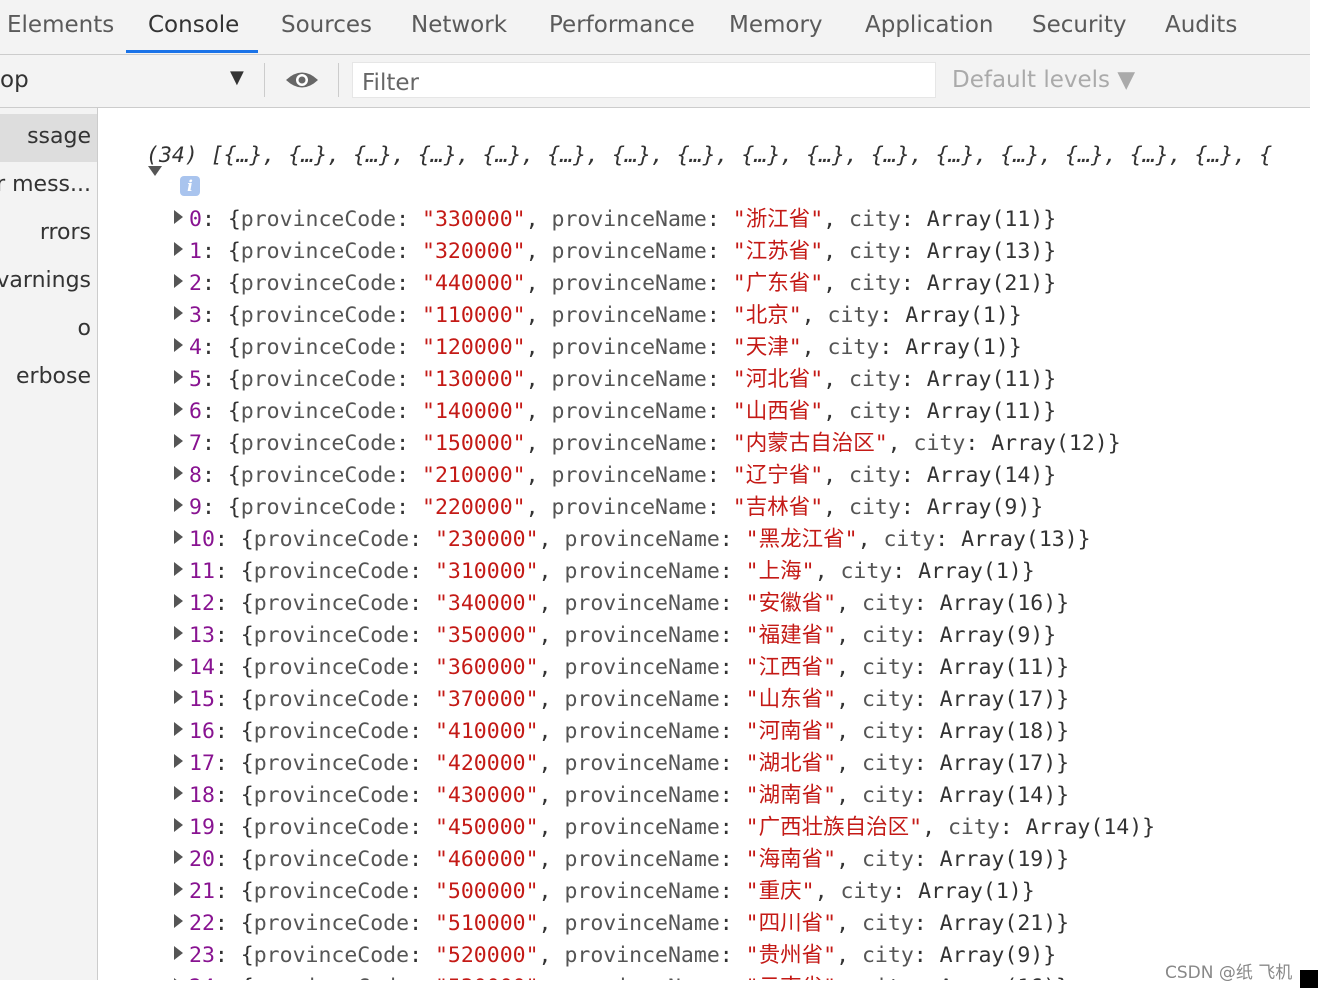 This screenshot has height=988, width=1318. Describe the element at coordinates (791, 699) in the screenshot. I see `province-name-value: 山东省` at that location.